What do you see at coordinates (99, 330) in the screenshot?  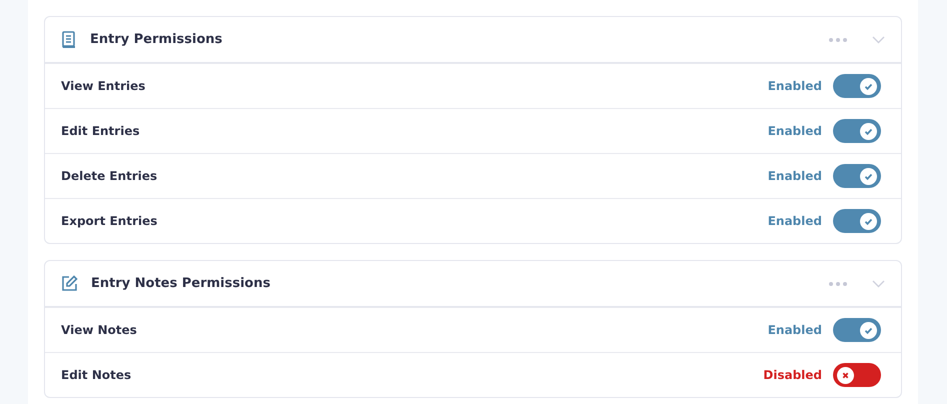 I see `permission-label: View Notes` at bounding box center [99, 330].